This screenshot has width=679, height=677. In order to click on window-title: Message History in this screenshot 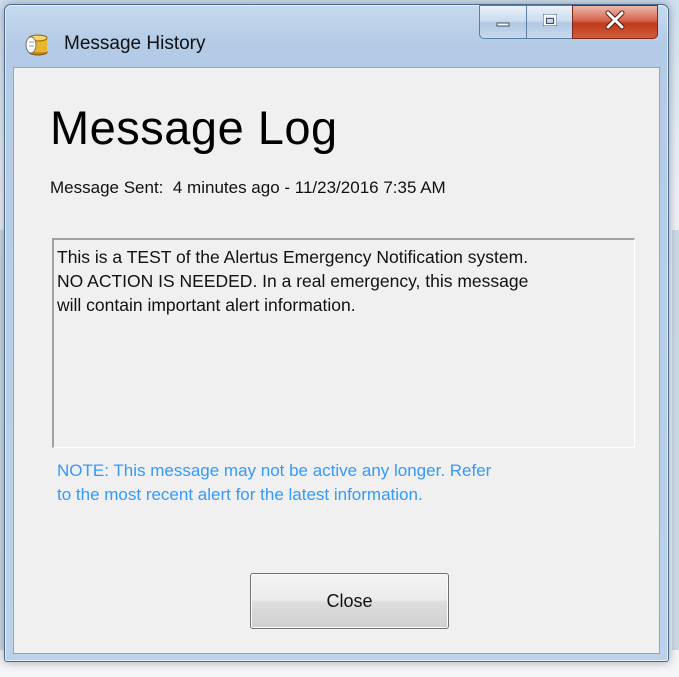, I will do `click(135, 43)`.